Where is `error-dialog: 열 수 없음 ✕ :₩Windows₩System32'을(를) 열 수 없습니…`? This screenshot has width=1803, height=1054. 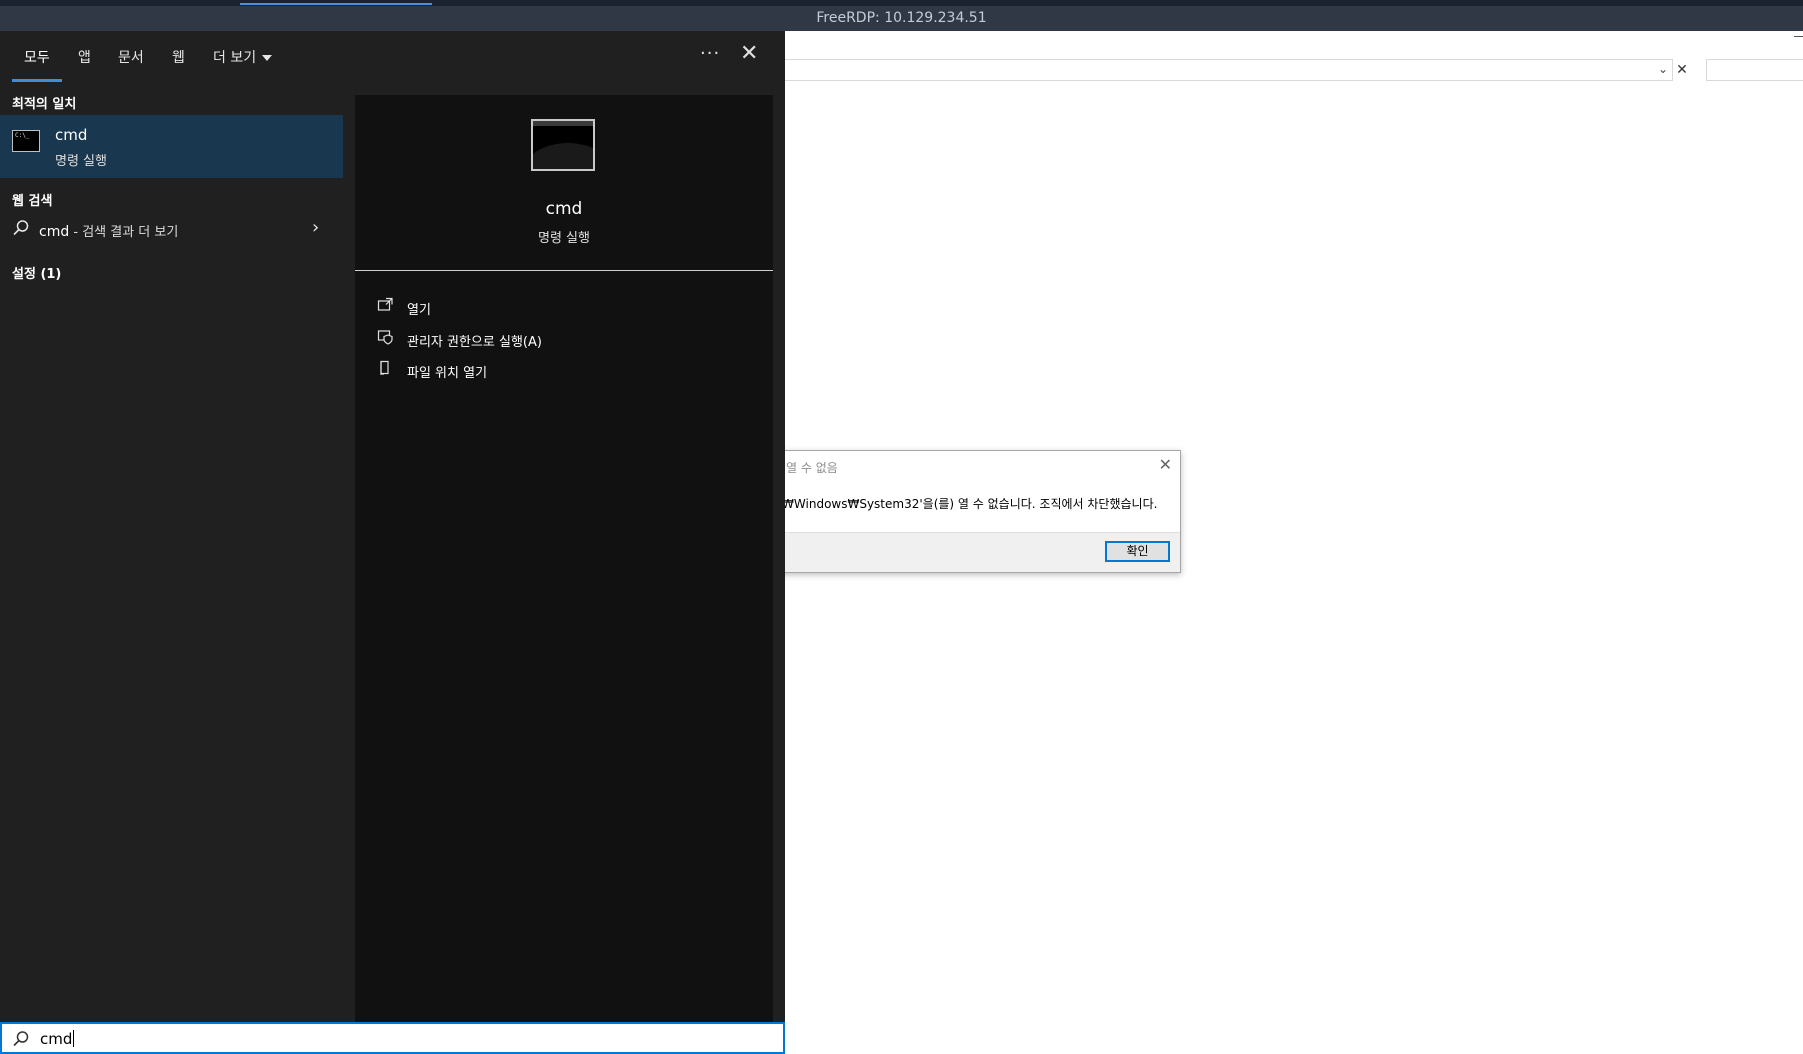 error-dialog: 열 수 없음 ✕ :₩Windows₩System32'을(를) 열 수 없습니… is located at coordinates (963, 511).